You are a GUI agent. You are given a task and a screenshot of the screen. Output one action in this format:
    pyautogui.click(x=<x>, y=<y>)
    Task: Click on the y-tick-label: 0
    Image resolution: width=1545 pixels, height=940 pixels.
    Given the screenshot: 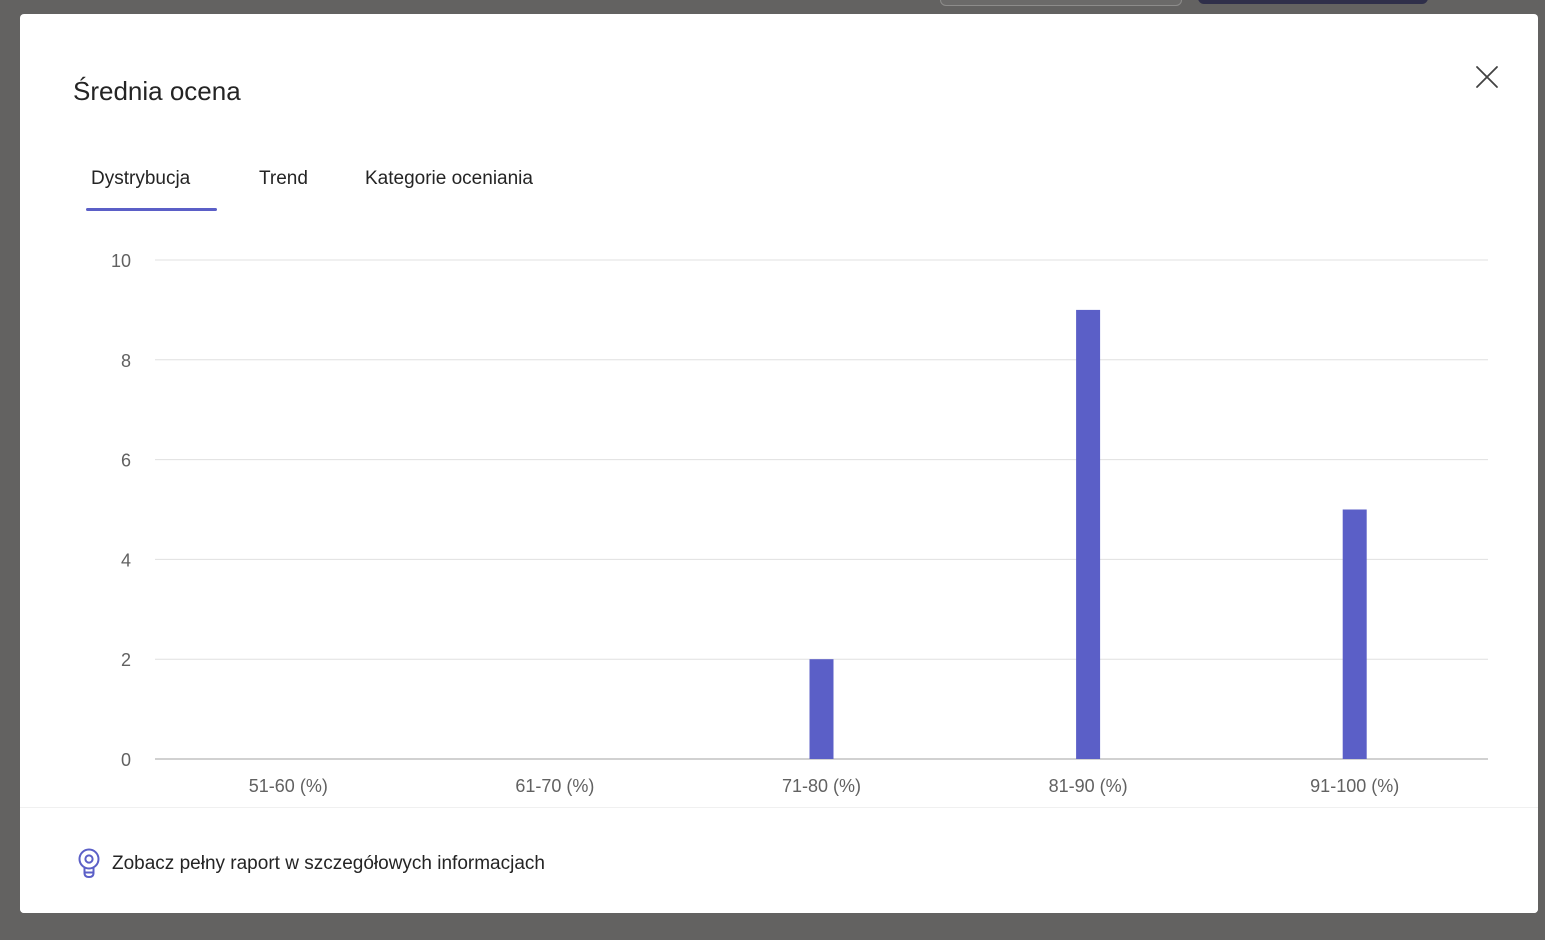 What is the action you would take?
    pyautogui.click(x=126, y=760)
    